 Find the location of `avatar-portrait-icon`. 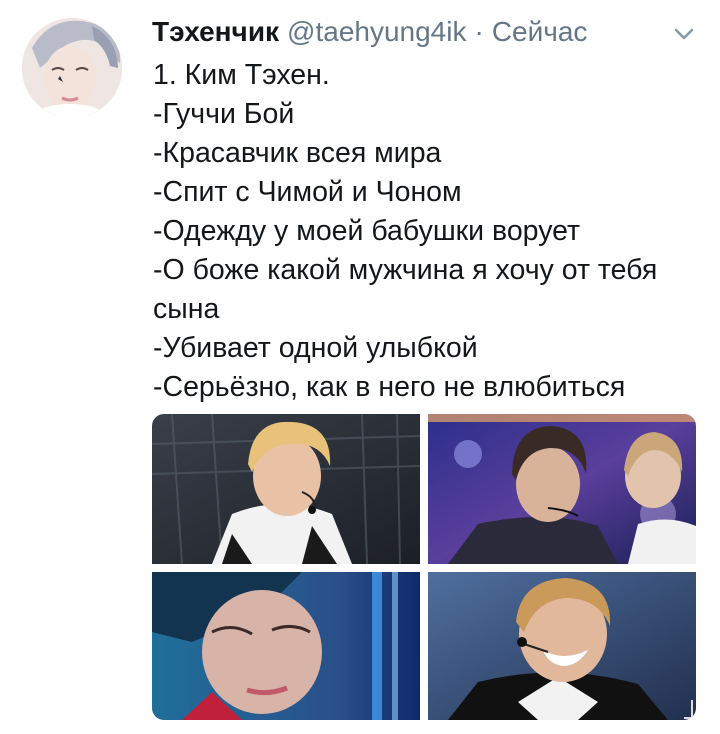

avatar-portrait-icon is located at coordinates (72, 68).